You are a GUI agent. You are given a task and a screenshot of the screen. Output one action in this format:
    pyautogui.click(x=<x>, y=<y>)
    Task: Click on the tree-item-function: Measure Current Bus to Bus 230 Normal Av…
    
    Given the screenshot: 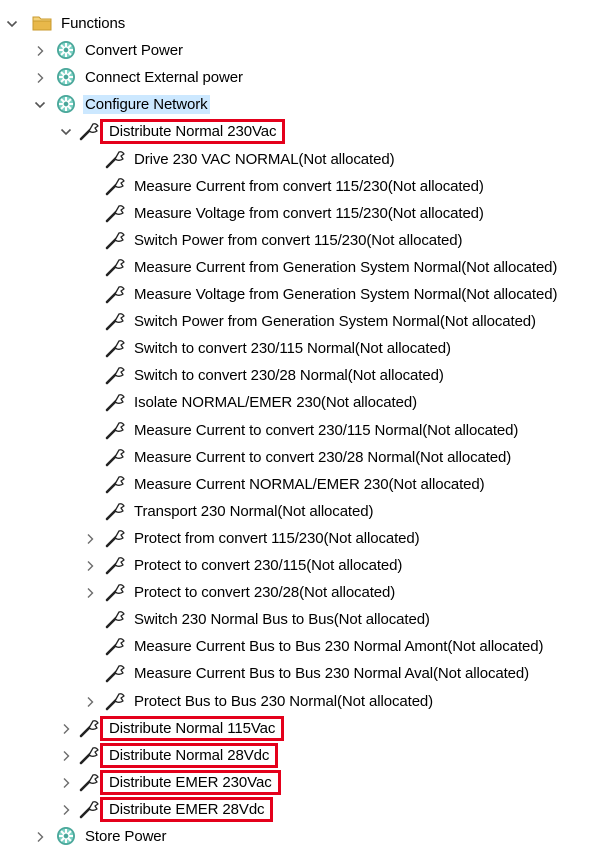 What is the action you would take?
    pyautogui.click(x=299, y=673)
    